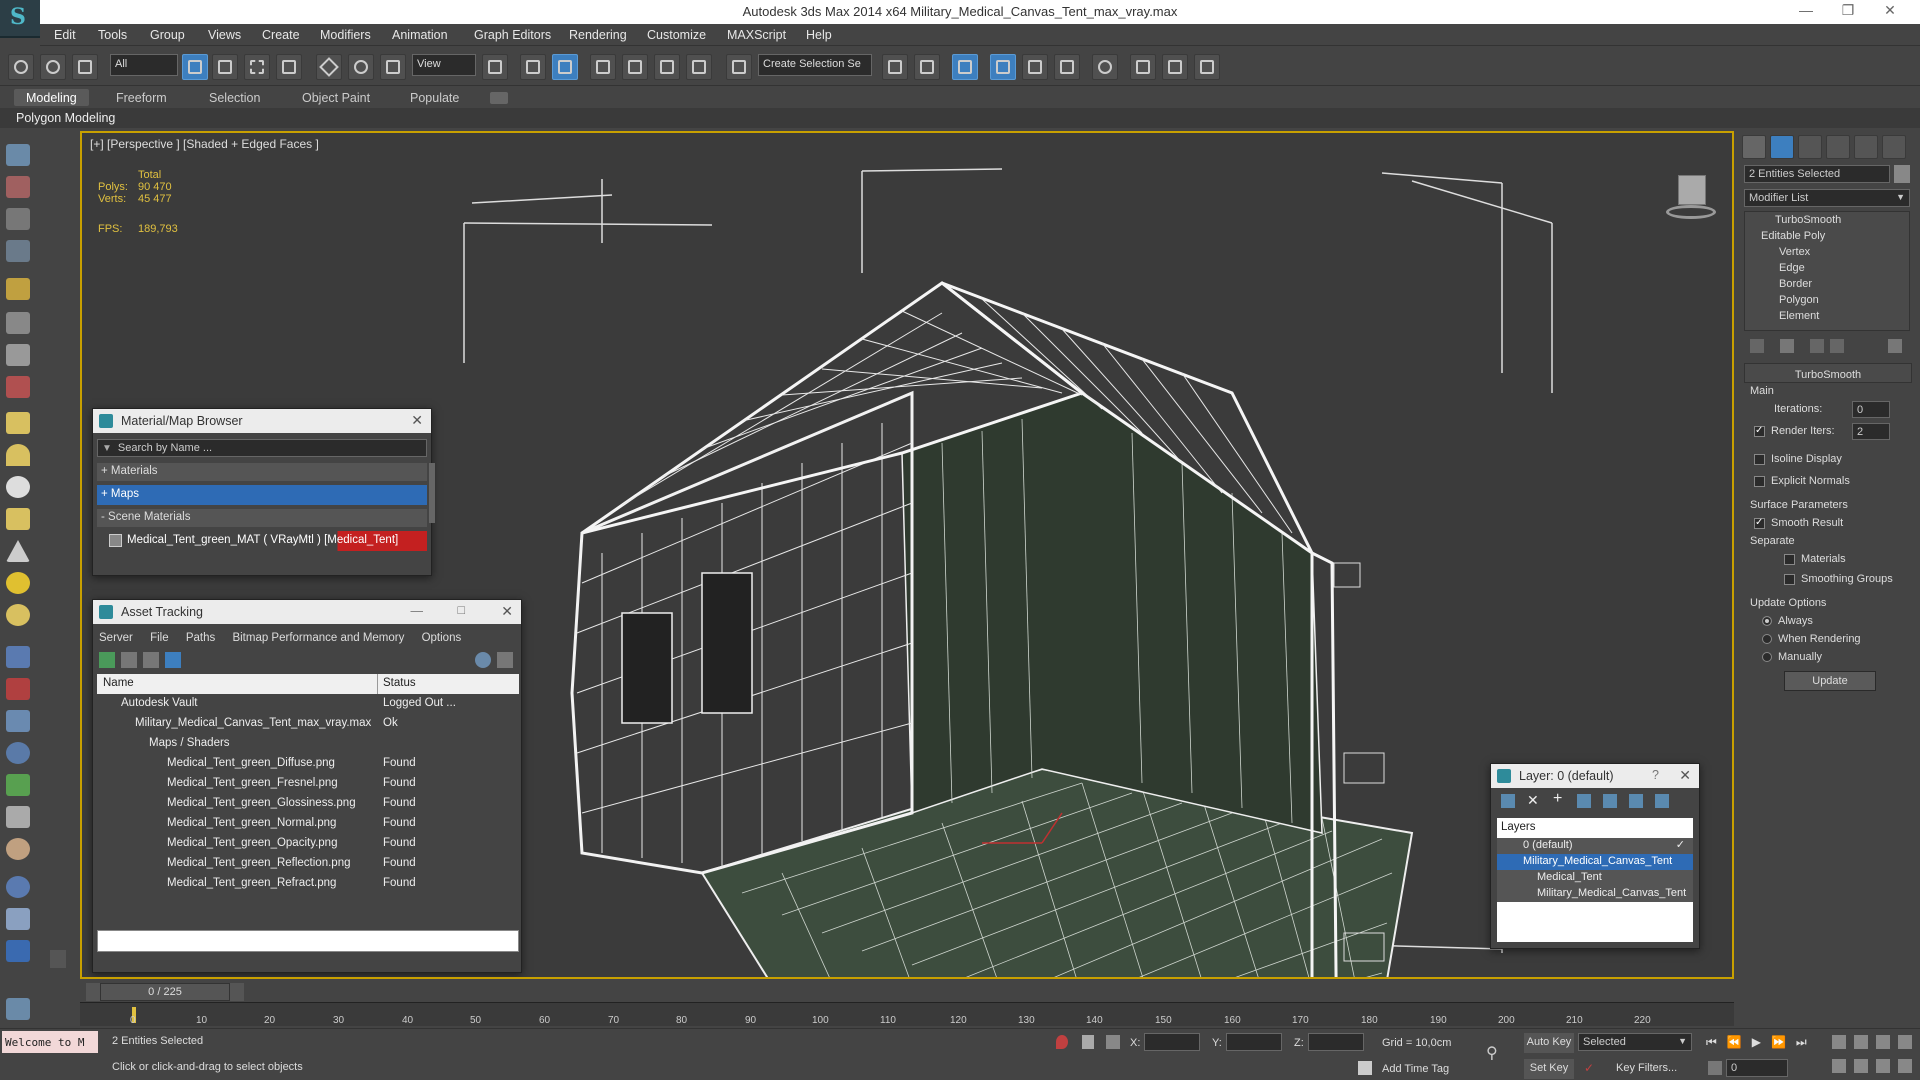 Image resolution: width=1920 pixels, height=1080 pixels. What do you see at coordinates (1759, 481) in the screenshot?
I see `explicit-normals-checkbox` at bounding box center [1759, 481].